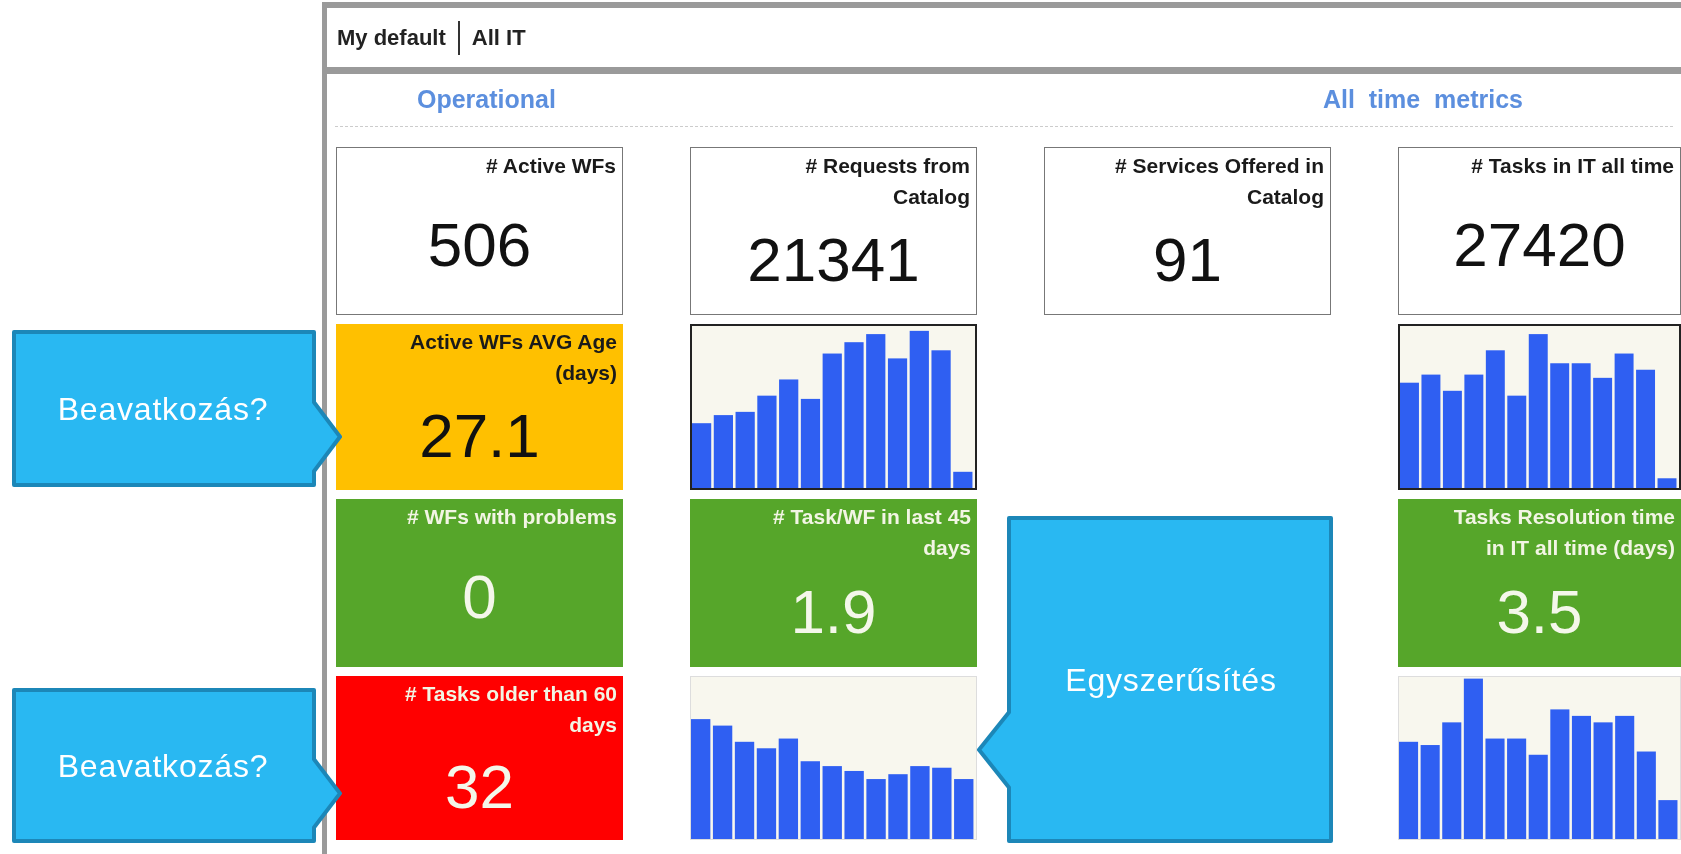 Image resolution: width=1681 pixels, height=854 pixels. What do you see at coordinates (1564, 532) in the screenshot?
I see `metric-label: Tasks Resolution time in IT all time (days)` at bounding box center [1564, 532].